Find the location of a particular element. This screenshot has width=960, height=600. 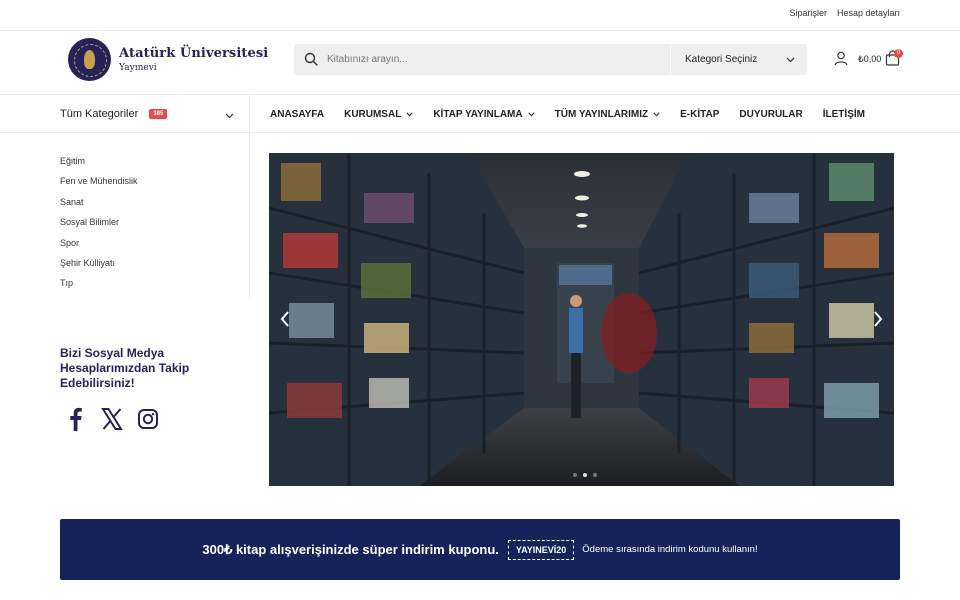

category-item-spor: Spor is located at coordinates (99, 248).